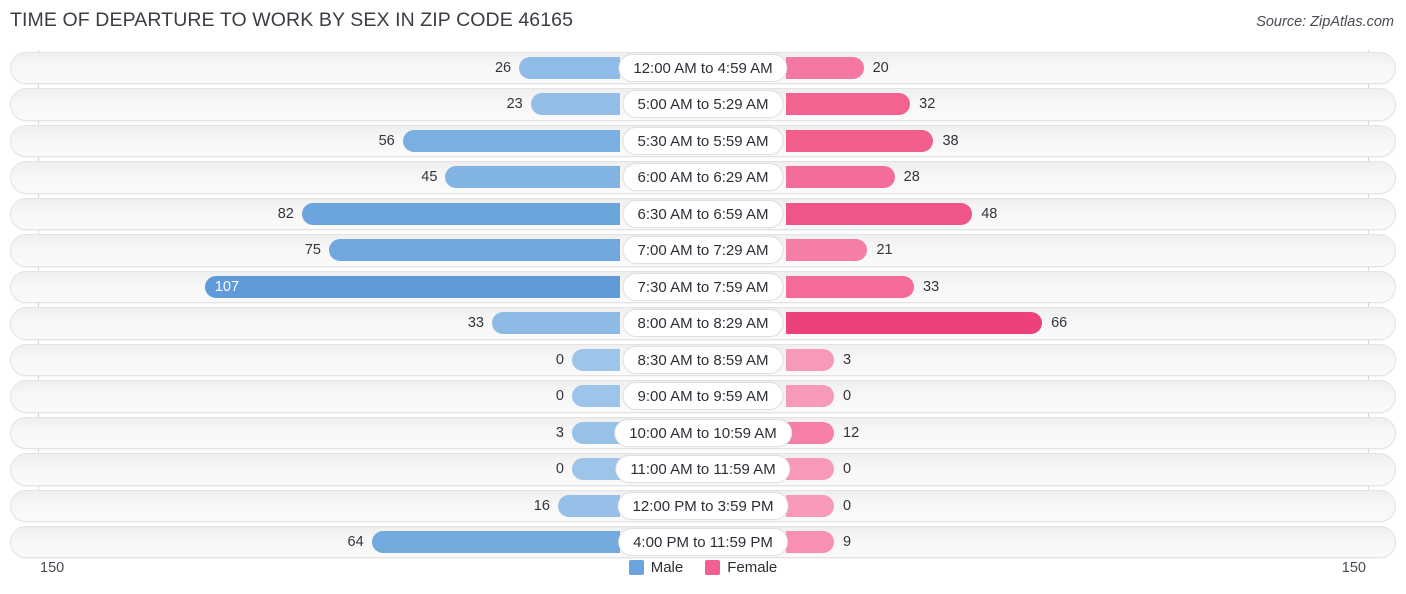 The width and height of the screenshot is (1406, 594). I want to click on category-label: 9:00 AM to 9:59 AM, so click(703, 396).